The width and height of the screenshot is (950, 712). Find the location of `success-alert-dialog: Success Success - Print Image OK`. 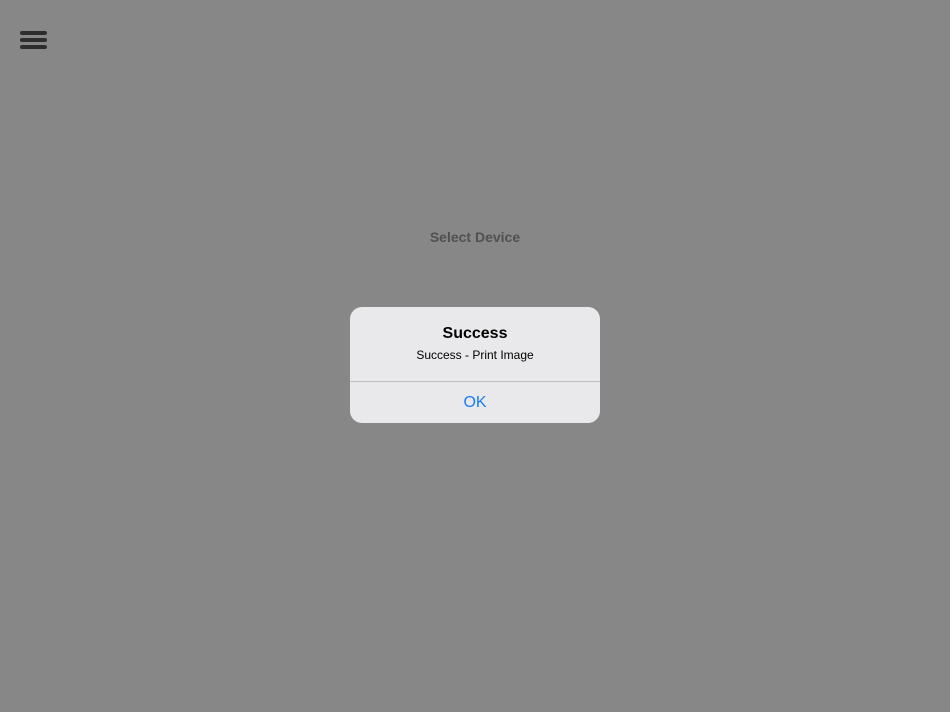

success-alert-dialog: Success Success - Print Image OK is located at coordinates (475, 365).